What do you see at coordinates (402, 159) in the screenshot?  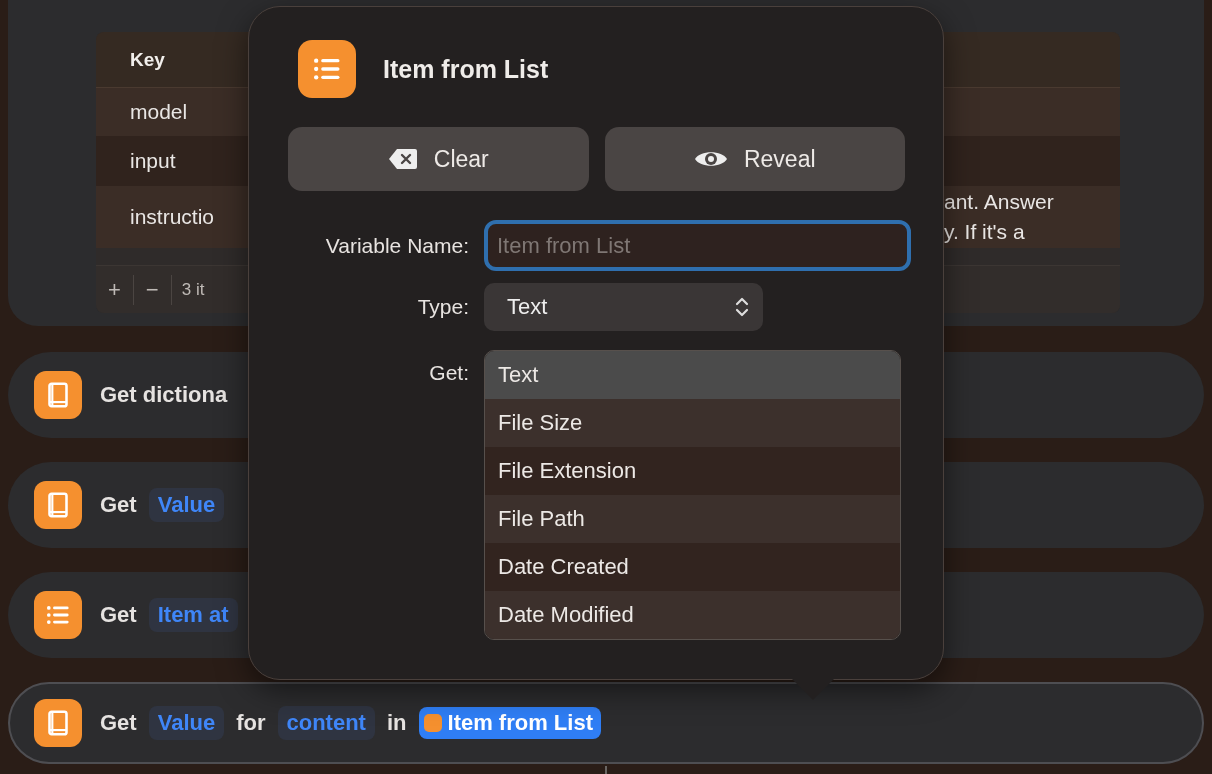 I see `delete-icon` at bounding box center [402, 159].